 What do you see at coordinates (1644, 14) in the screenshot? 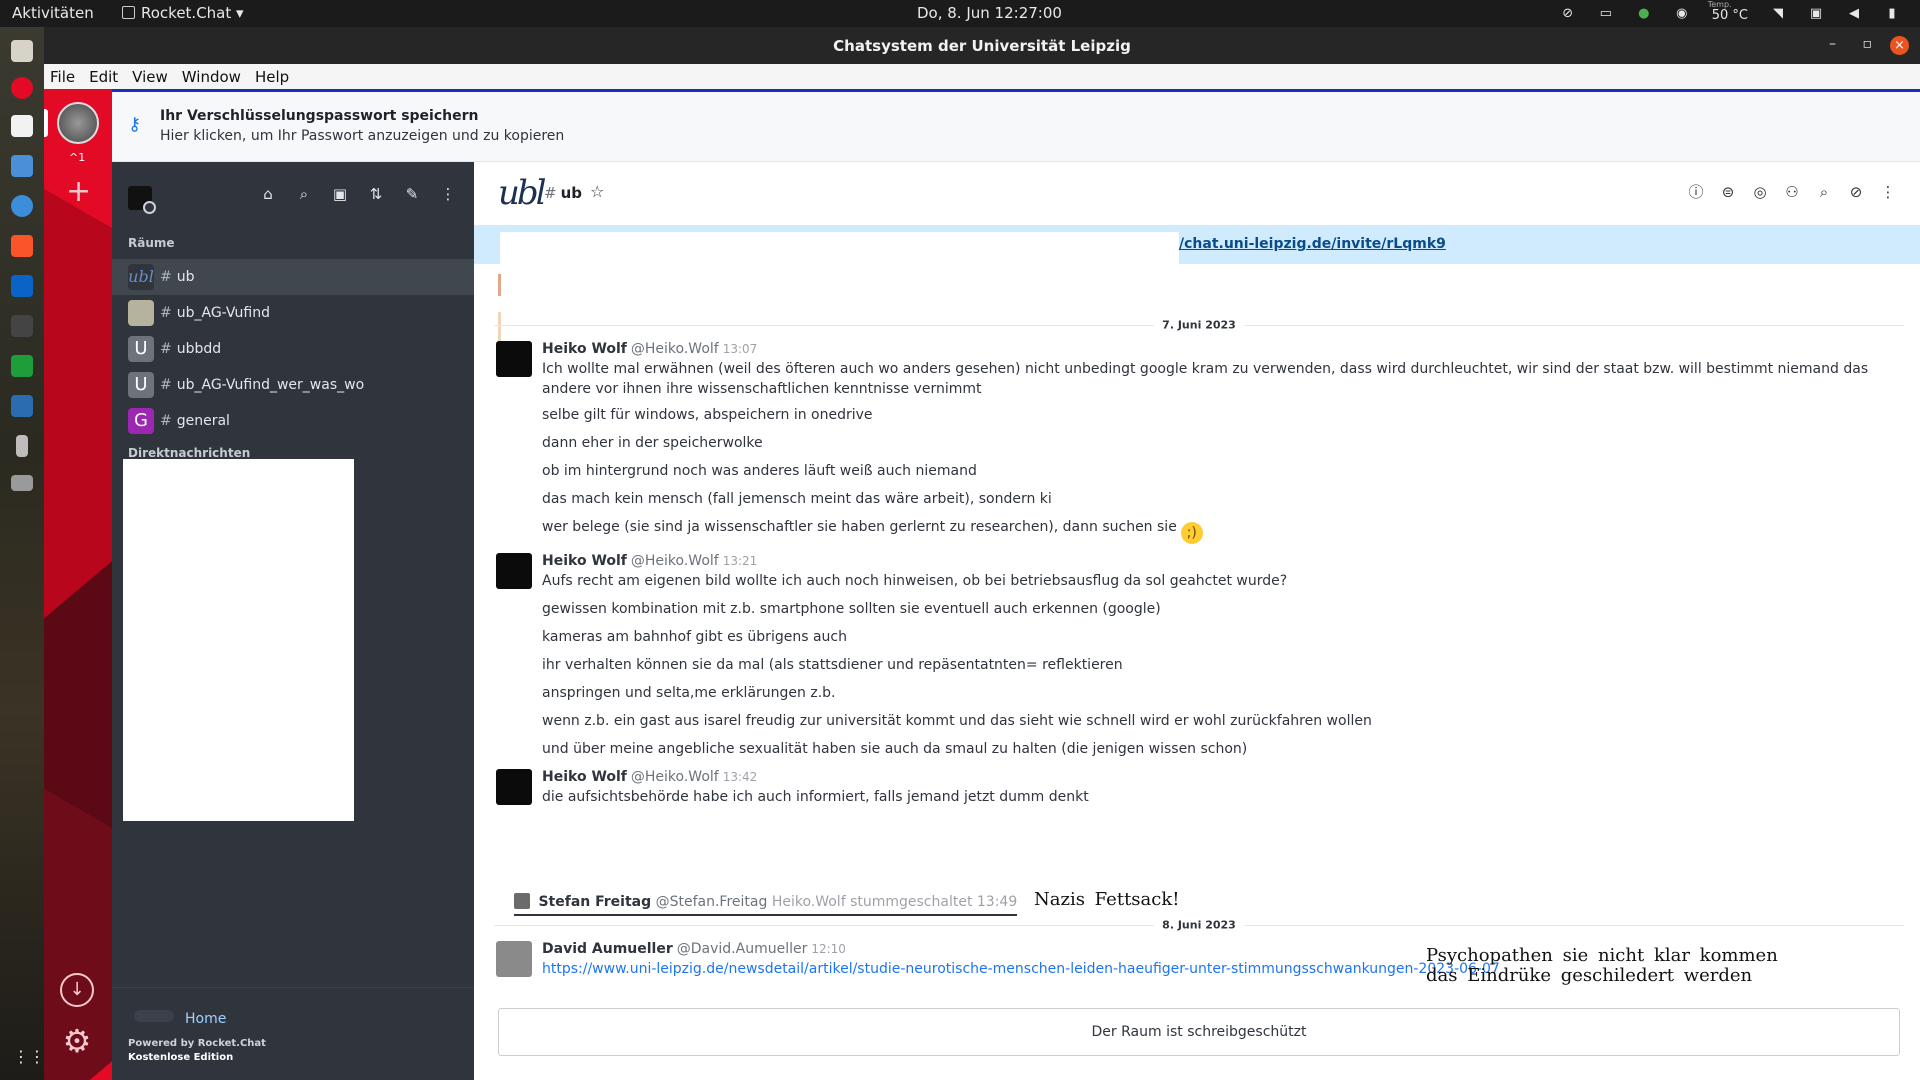
I see `check-icon: ●` at bounding box center [1644, 14].